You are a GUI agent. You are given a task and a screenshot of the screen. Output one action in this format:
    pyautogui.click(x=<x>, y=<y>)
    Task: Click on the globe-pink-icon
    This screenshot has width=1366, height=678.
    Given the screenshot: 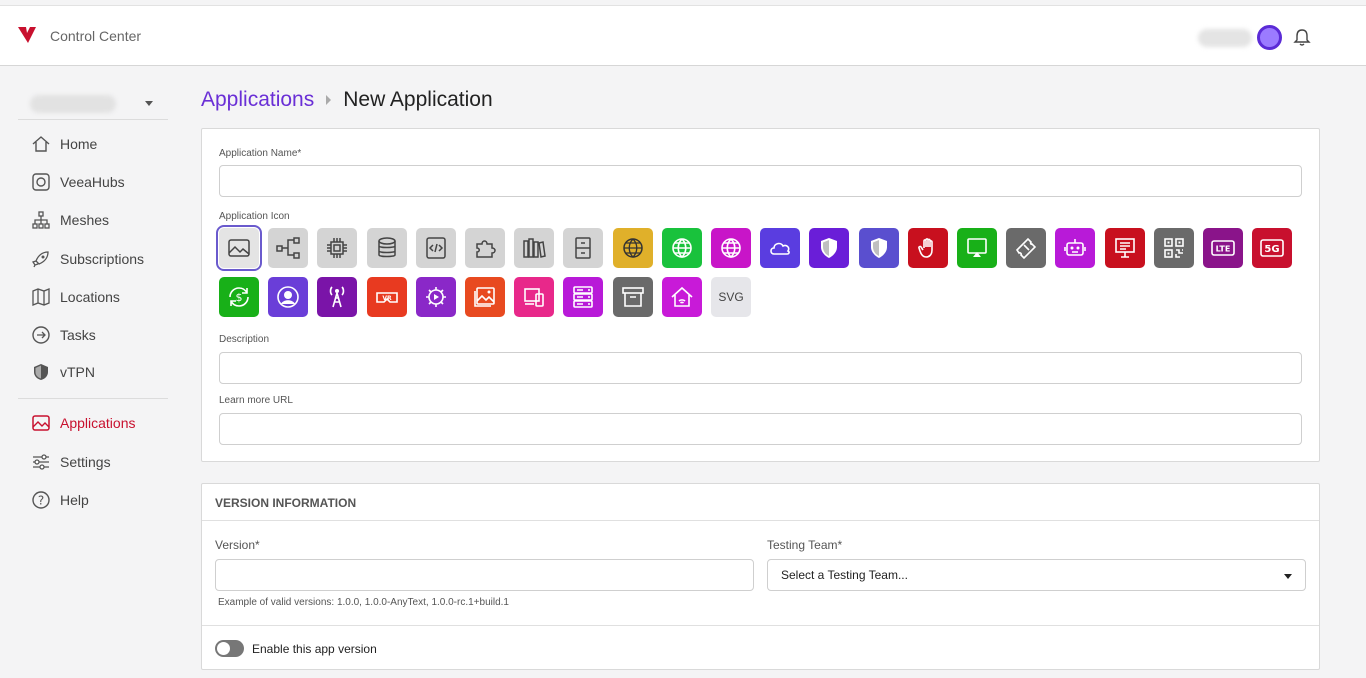 What is the action you would take?
    pyautogui.click(x=731, y=248)
    